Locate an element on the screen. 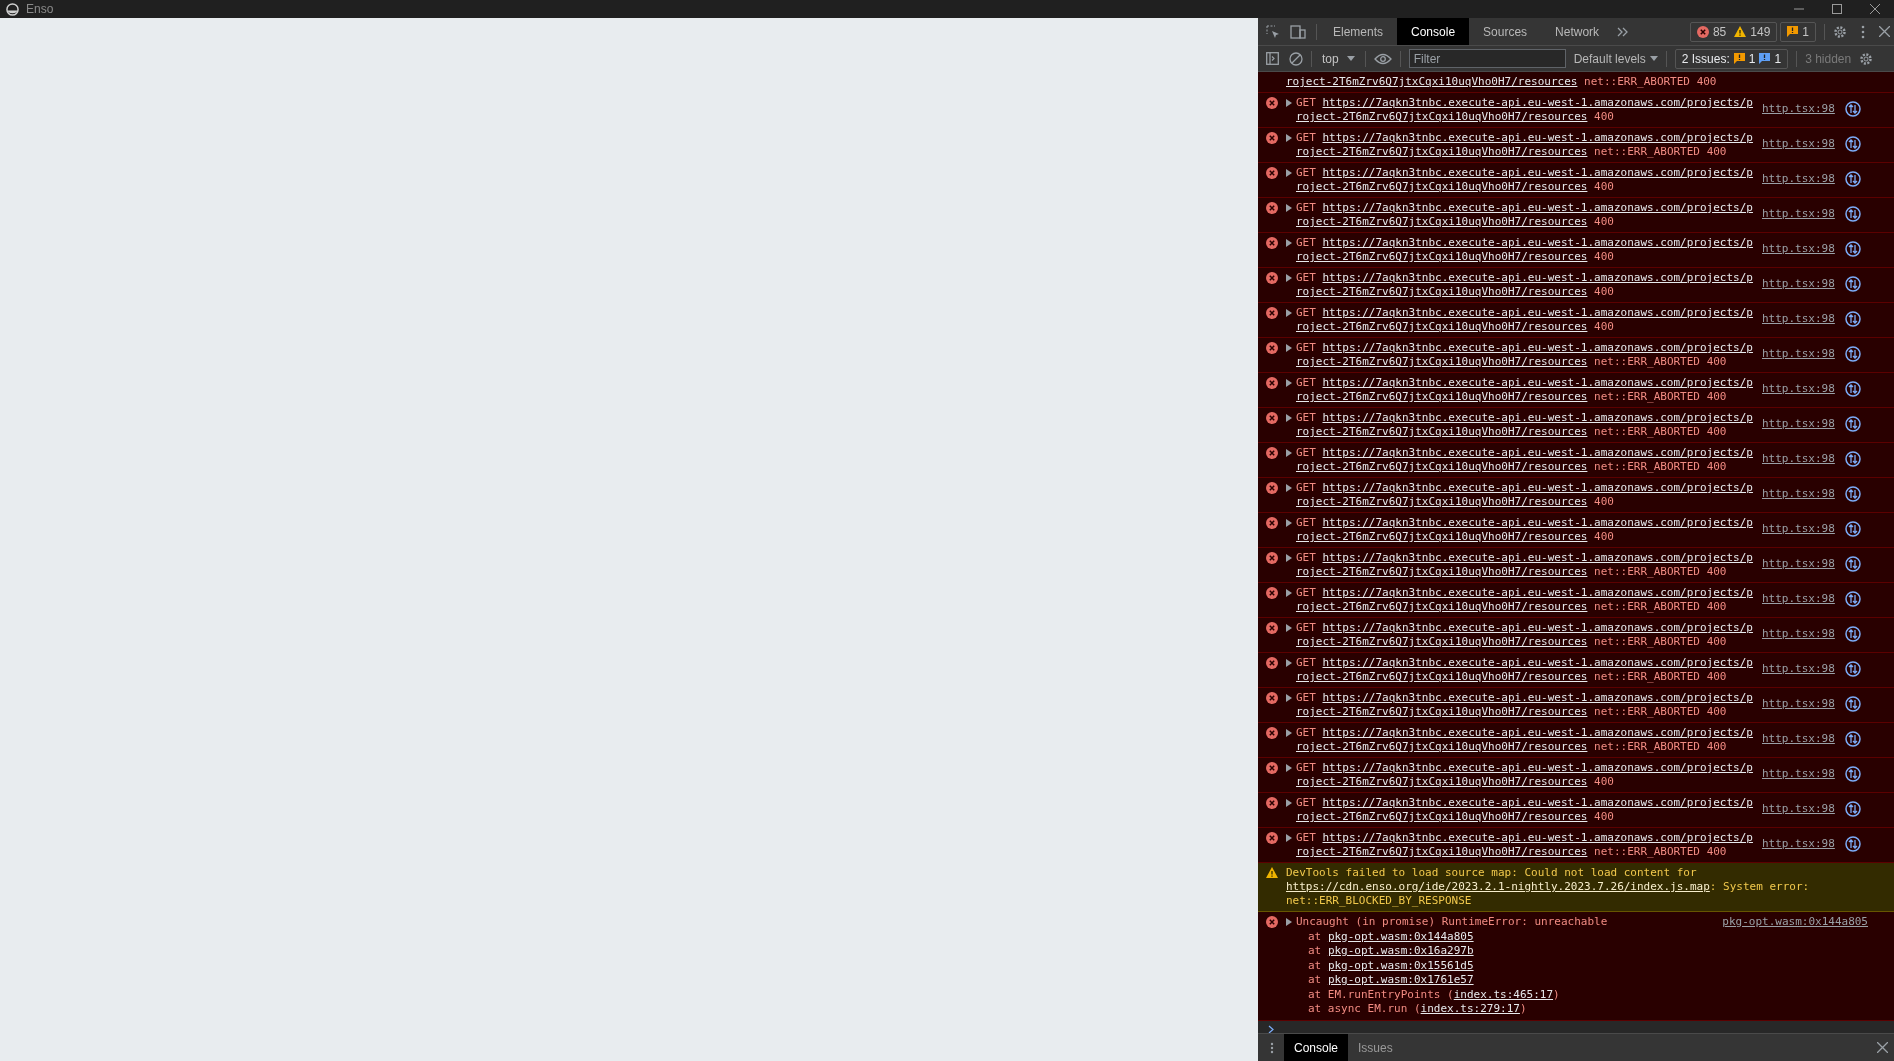 This screenshot has width=1894, height=1061. context-dropdown: top is located at coordinates (1338, 58).